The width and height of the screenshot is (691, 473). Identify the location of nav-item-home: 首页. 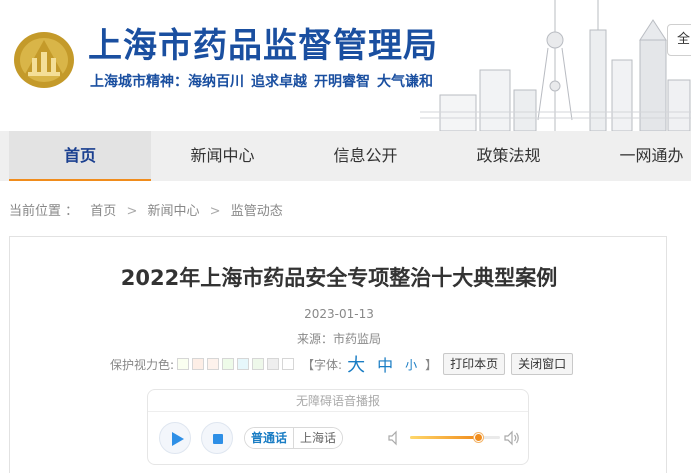
(80, 156).